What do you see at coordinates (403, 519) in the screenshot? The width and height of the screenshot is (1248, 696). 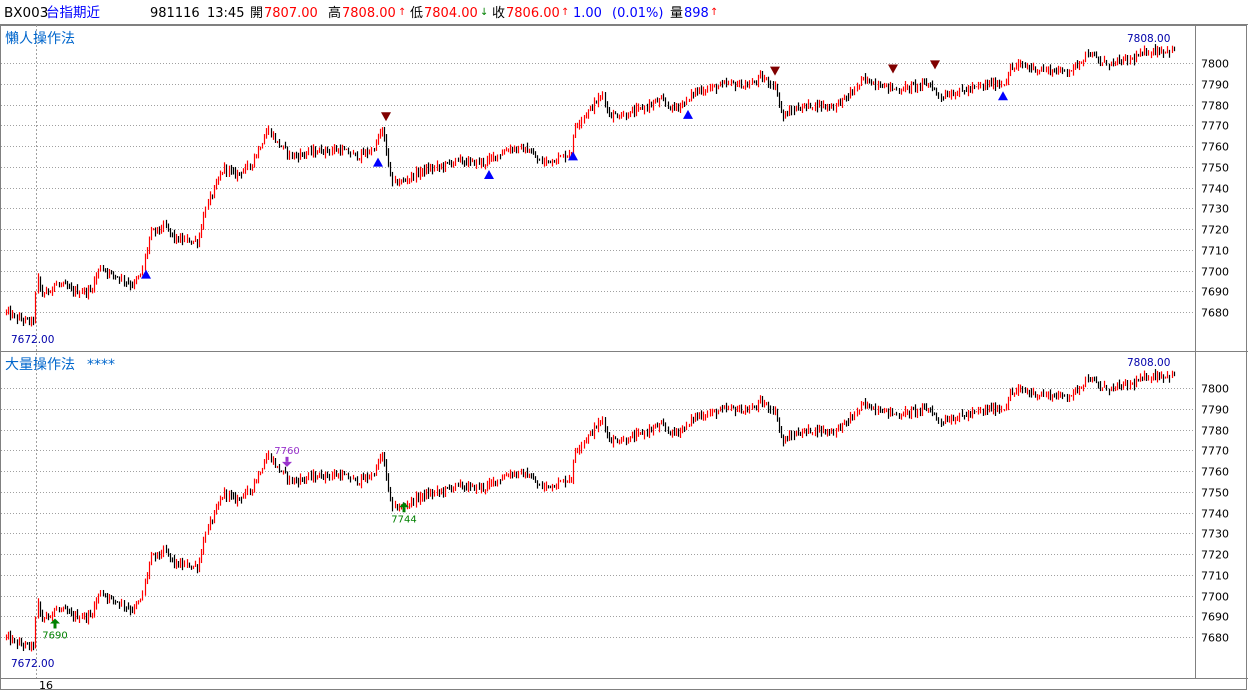 I see `marker-price-label: 7744` at bounding box center [403, 519].